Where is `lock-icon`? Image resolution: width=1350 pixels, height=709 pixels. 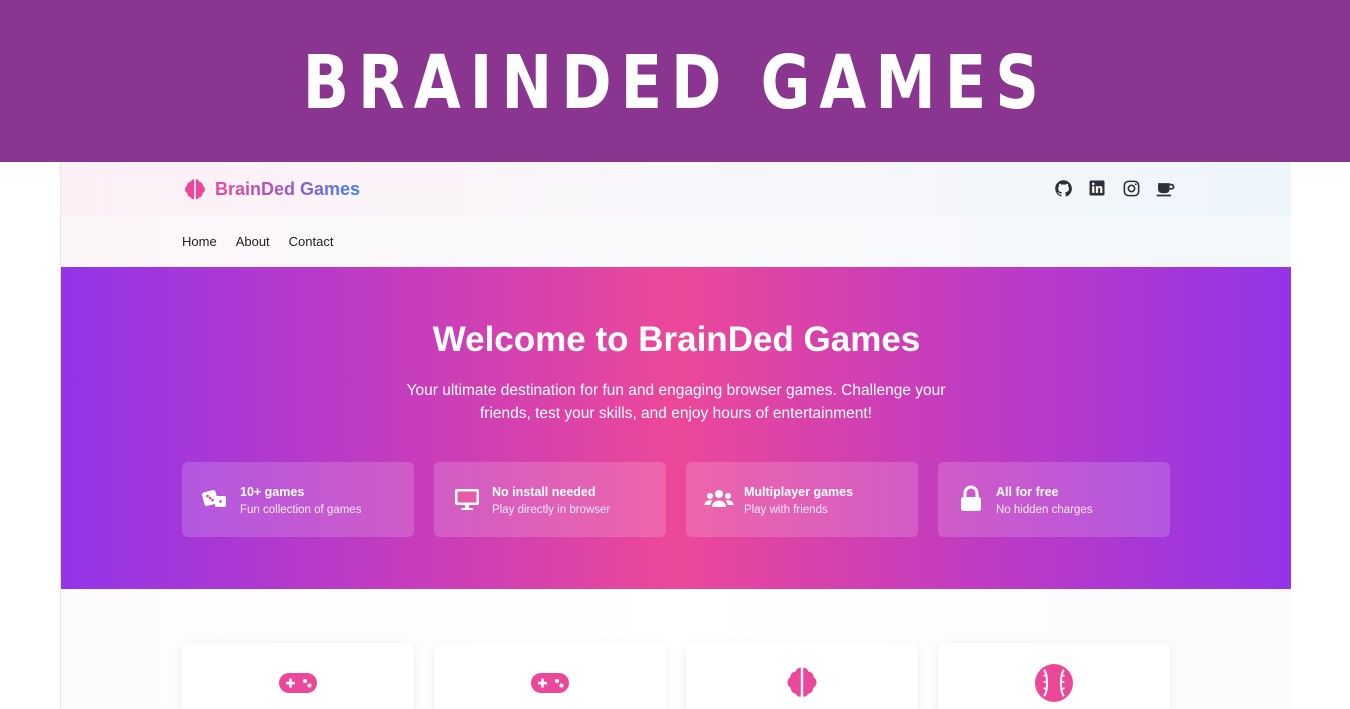
lock-icon is located at coordinates (971, 499).